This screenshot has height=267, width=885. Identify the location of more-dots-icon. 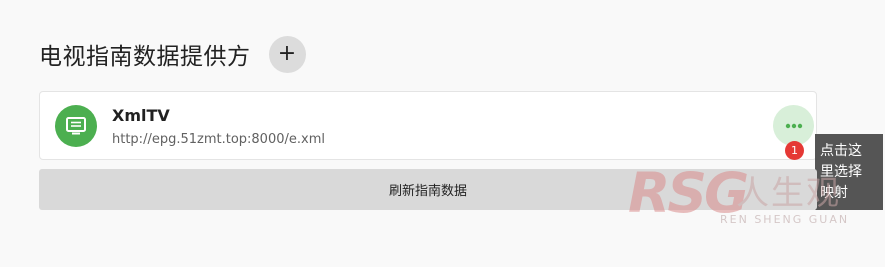
(793, 125).